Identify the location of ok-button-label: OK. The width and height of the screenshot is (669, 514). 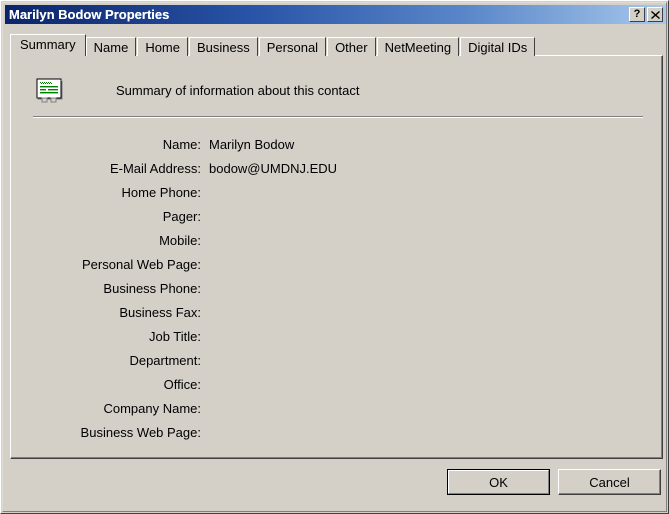
(498, 482).